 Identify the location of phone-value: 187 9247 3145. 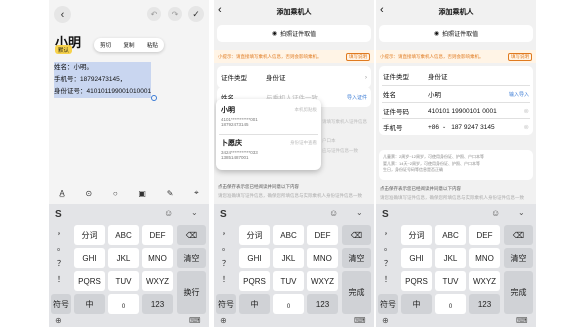
(472, 127).